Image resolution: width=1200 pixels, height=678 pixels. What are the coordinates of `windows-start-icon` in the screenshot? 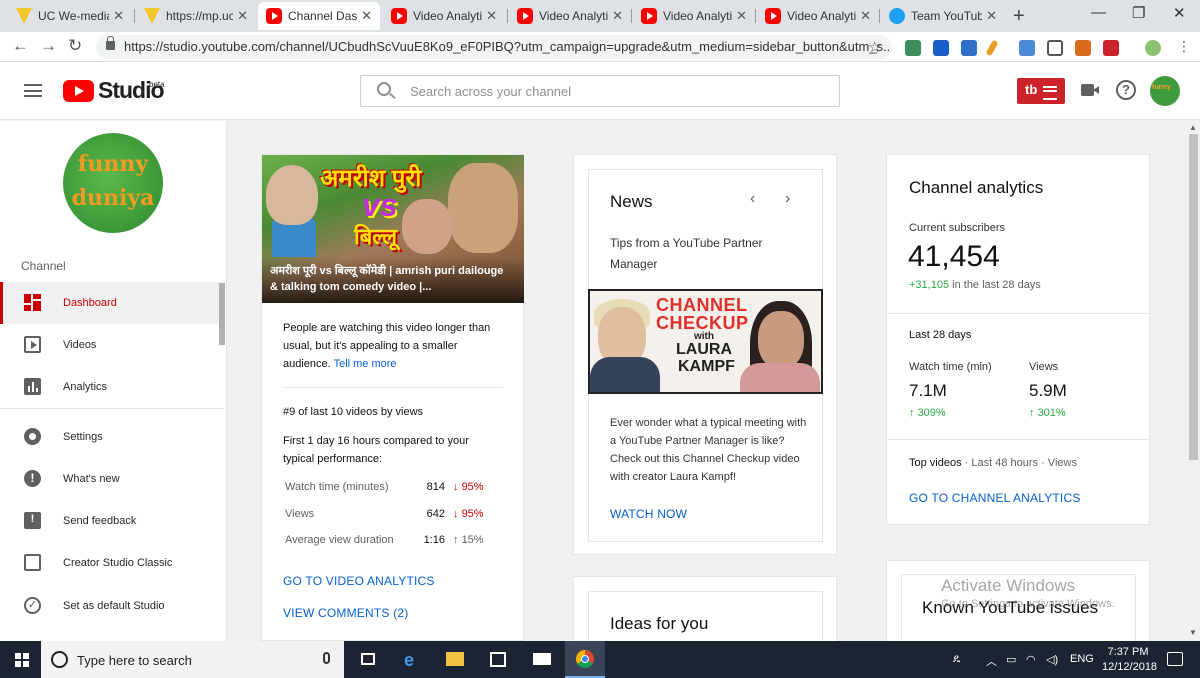 It's located at (22, 660).